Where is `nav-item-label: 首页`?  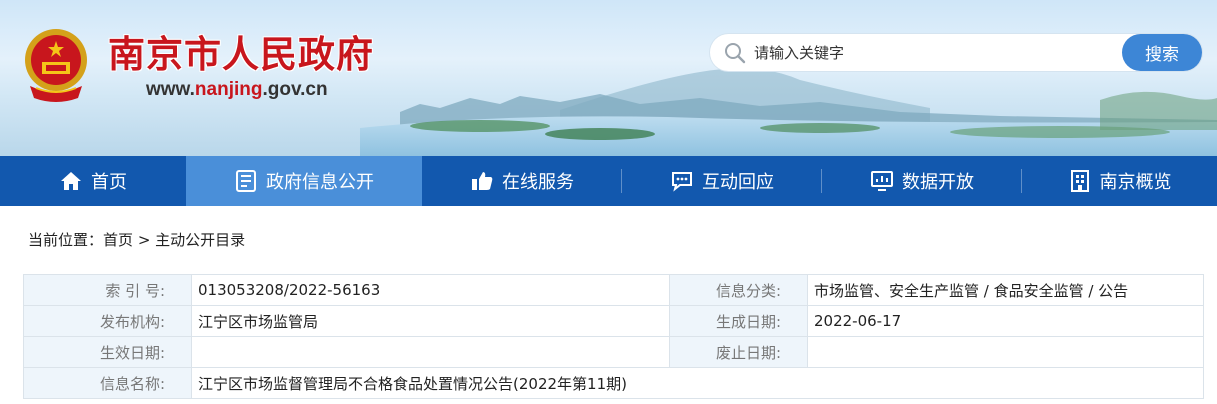 nav-item-label: 首页 is located at coordinates (109, 182).